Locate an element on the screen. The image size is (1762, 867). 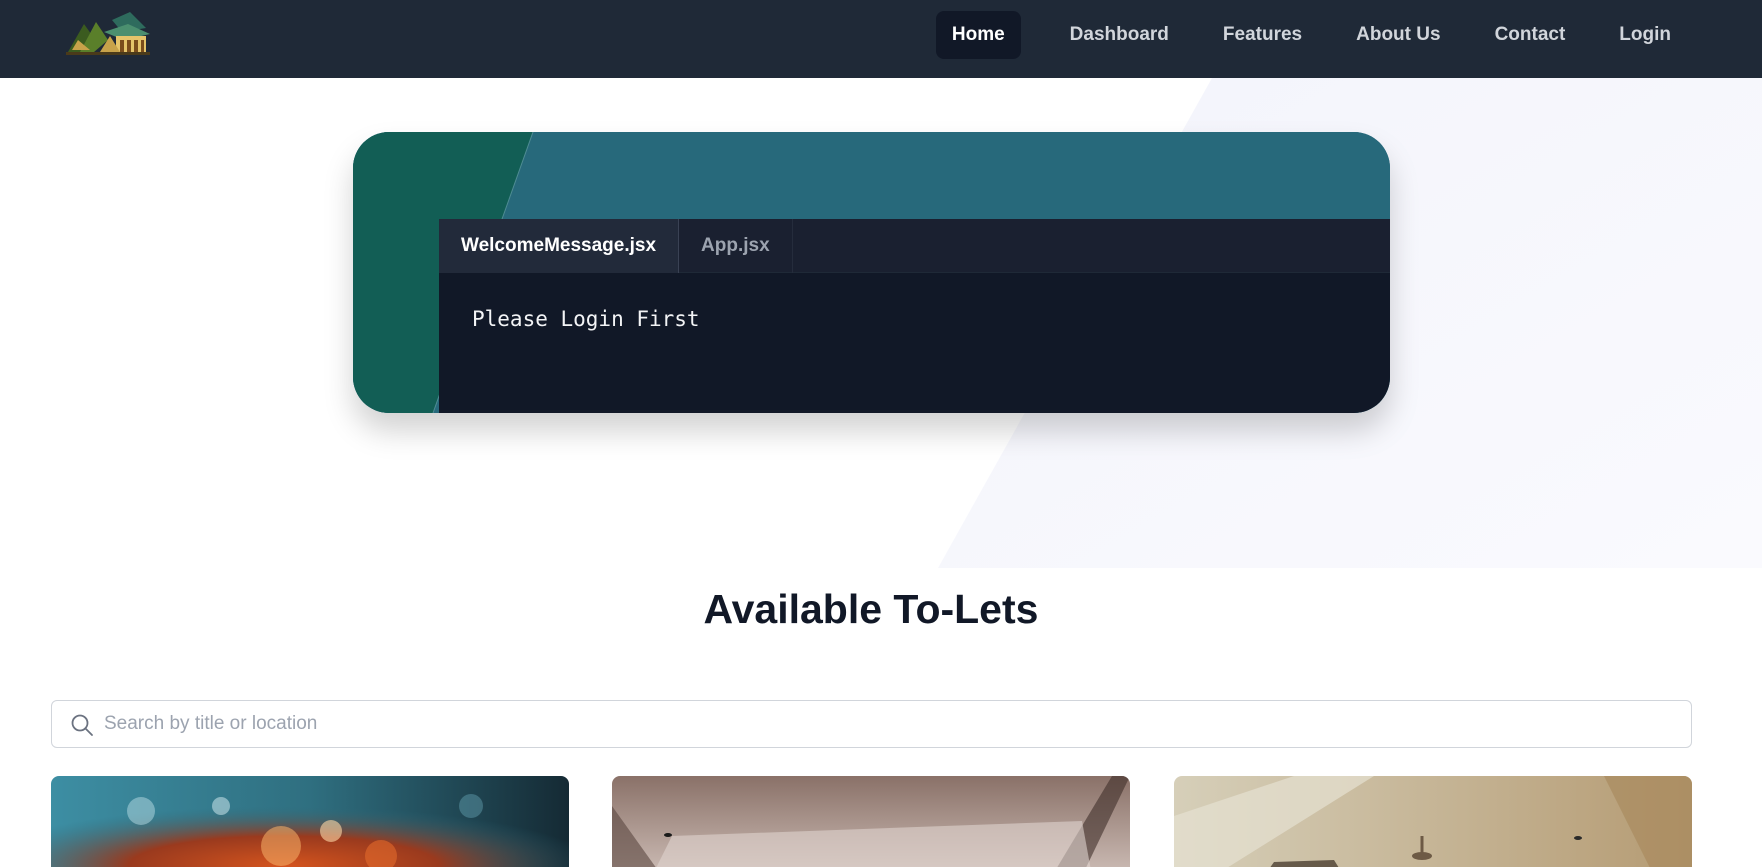
room-ceiling-fan-photo is located at coordinates (1433, 821).